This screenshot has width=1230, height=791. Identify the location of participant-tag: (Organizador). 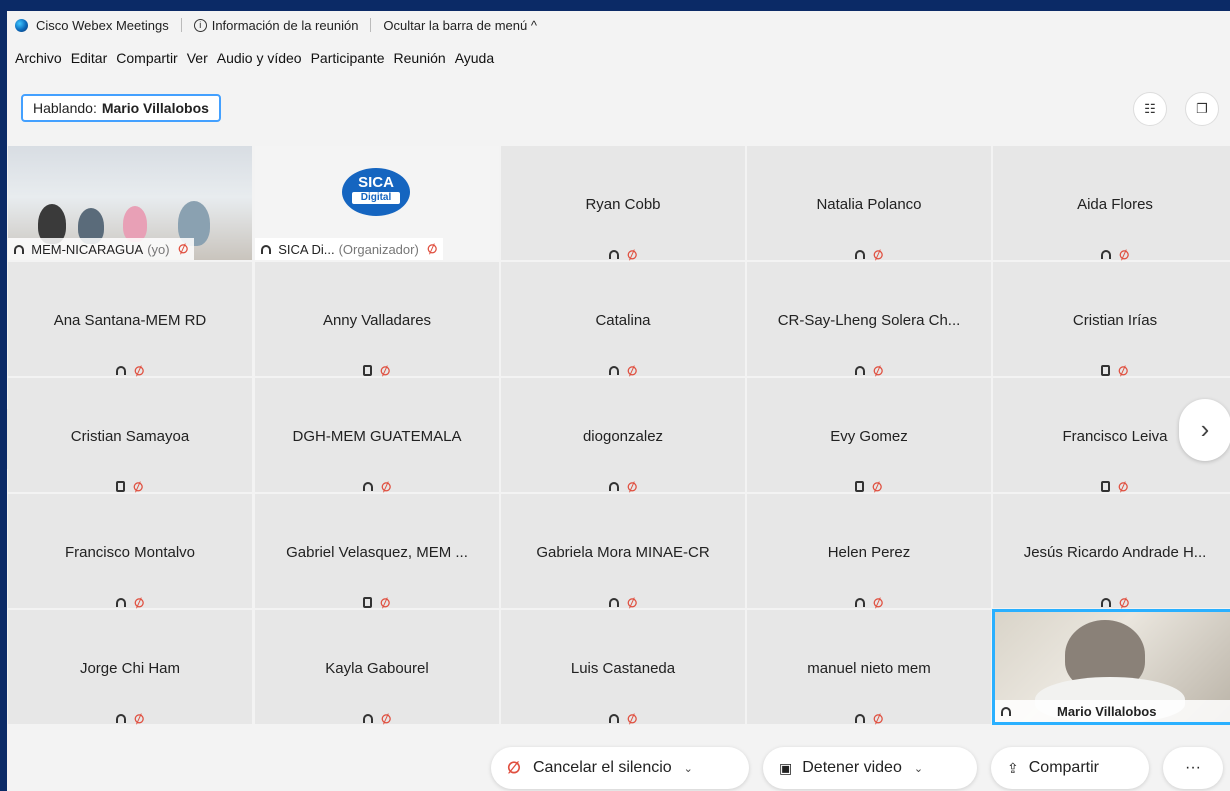
(378, 249).